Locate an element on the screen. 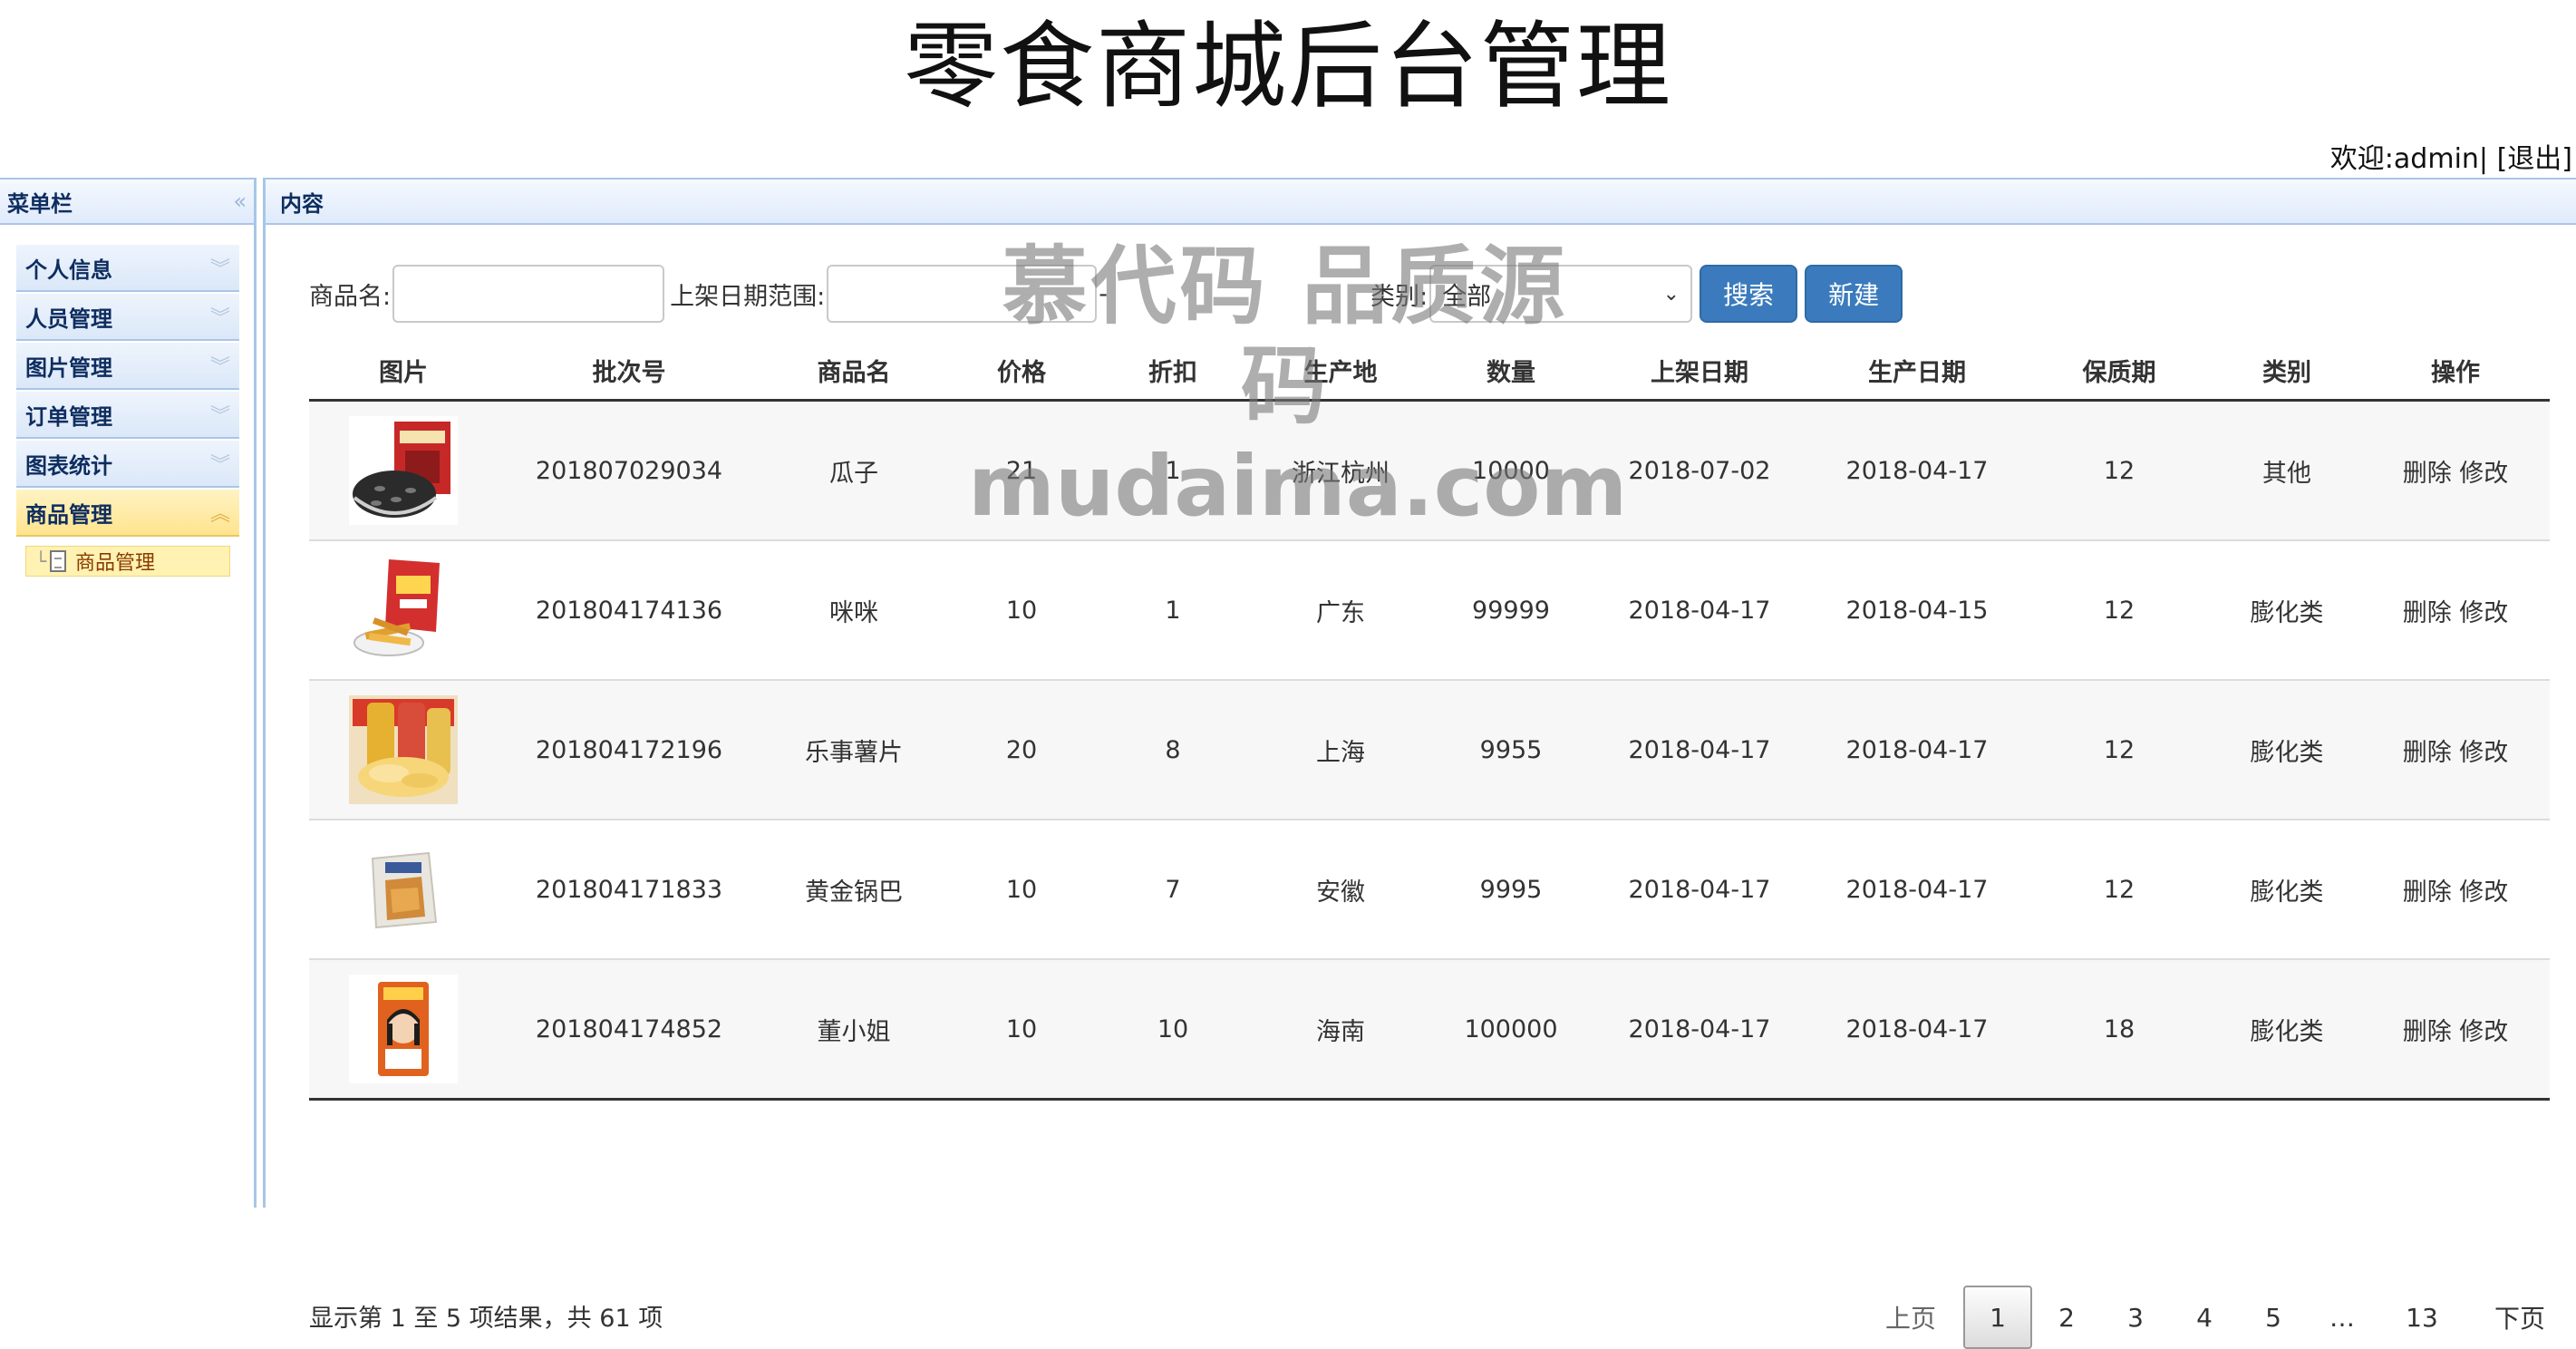 Image resolution: width=2576 pixels, height=1349 pixels. new-button: 新建 is located at coordinates (1854, 294).